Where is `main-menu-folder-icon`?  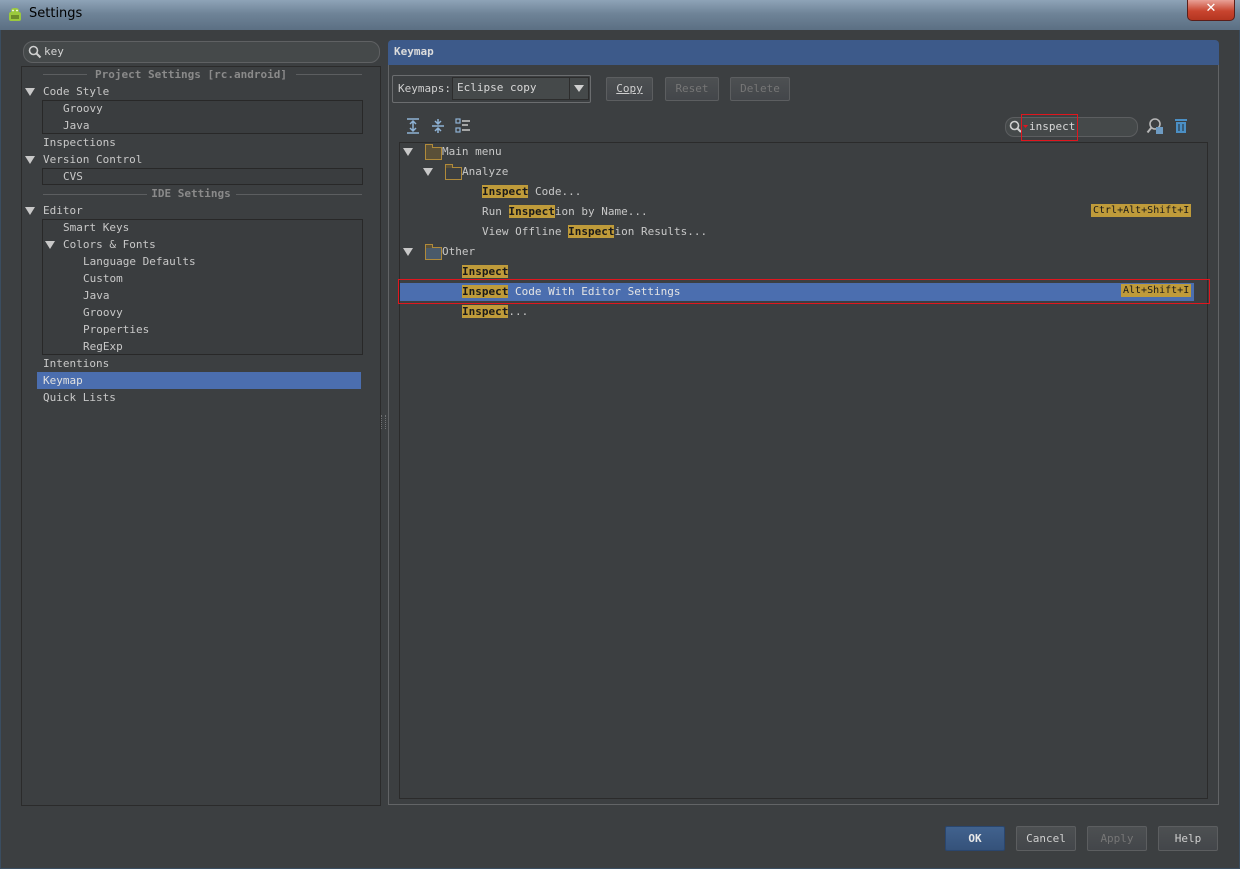
main-menu-folder-icon is located at coordinates (433, 152).